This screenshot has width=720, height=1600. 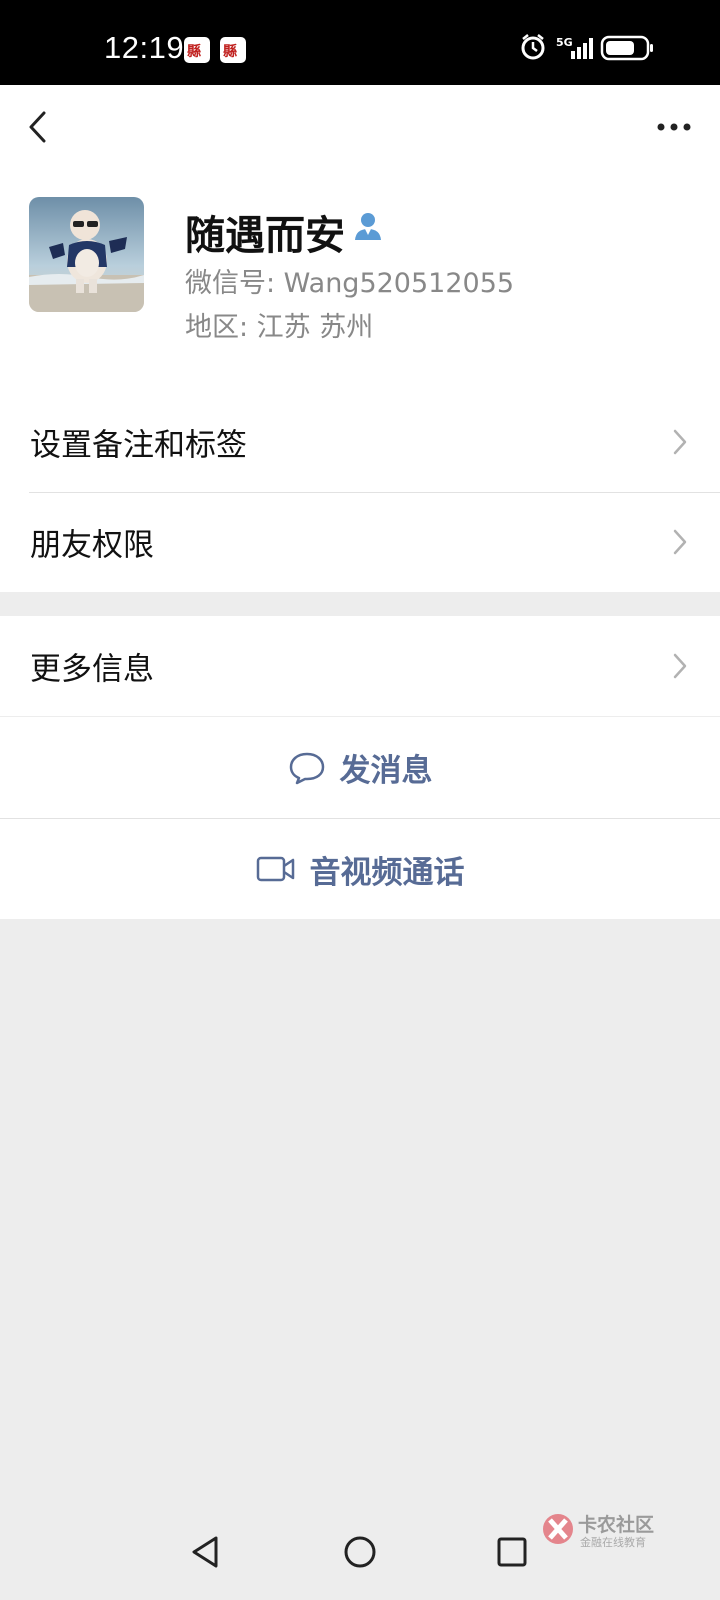 I want to click on chat-bubble-icon, so click(x=306, y=768).